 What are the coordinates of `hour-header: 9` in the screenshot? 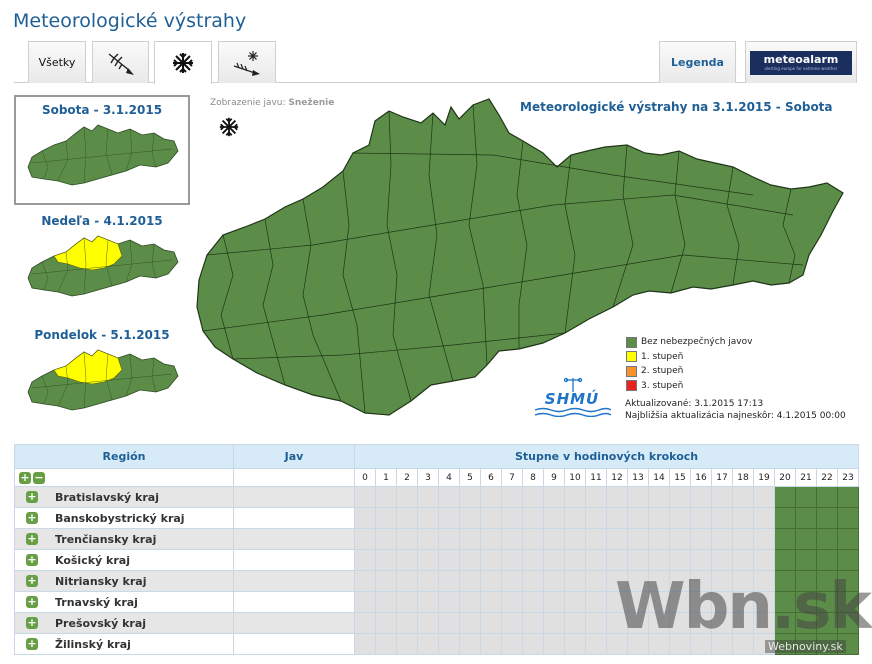 It's located at (554, 477).